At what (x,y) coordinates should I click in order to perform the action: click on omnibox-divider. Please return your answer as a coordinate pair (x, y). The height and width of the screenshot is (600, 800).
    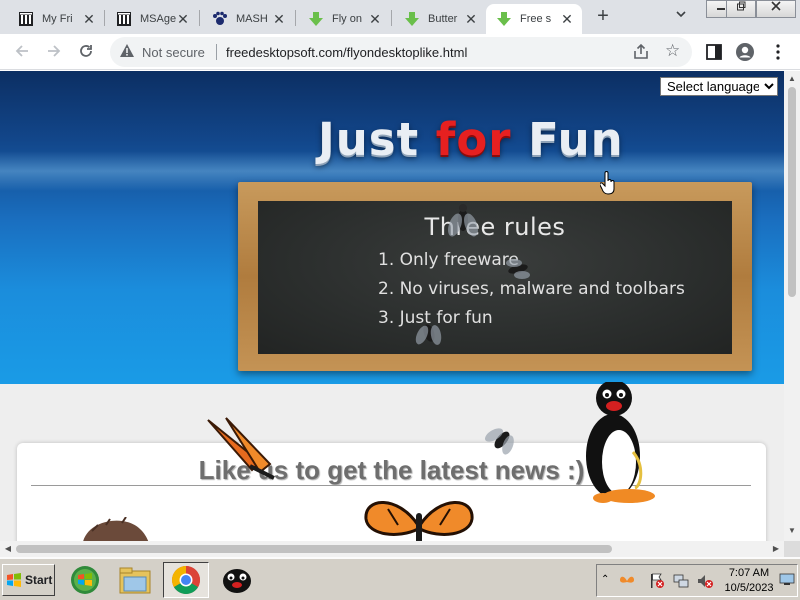
    Looking at the image, I should click on (216, 52).